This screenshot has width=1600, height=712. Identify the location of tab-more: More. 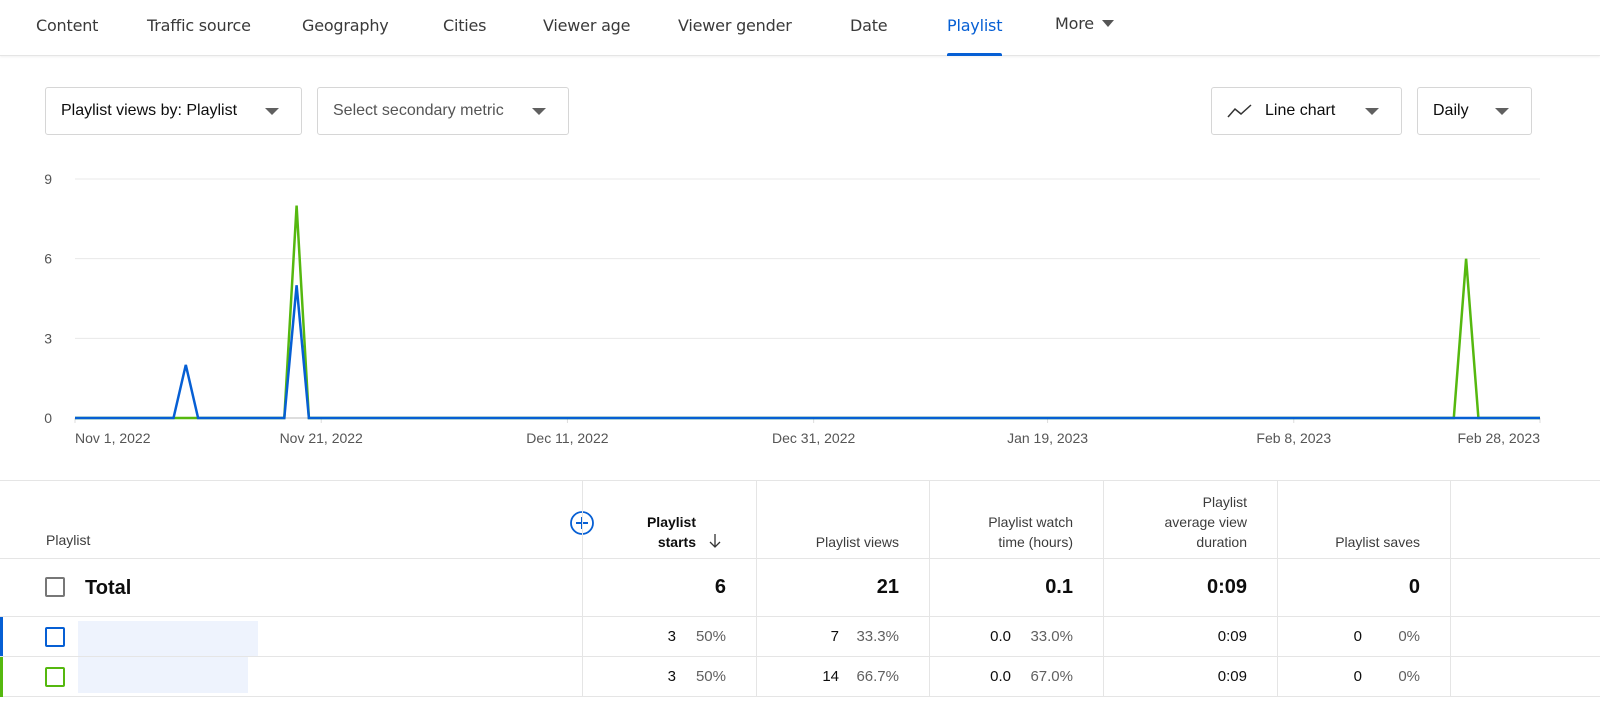
(1084, 28).